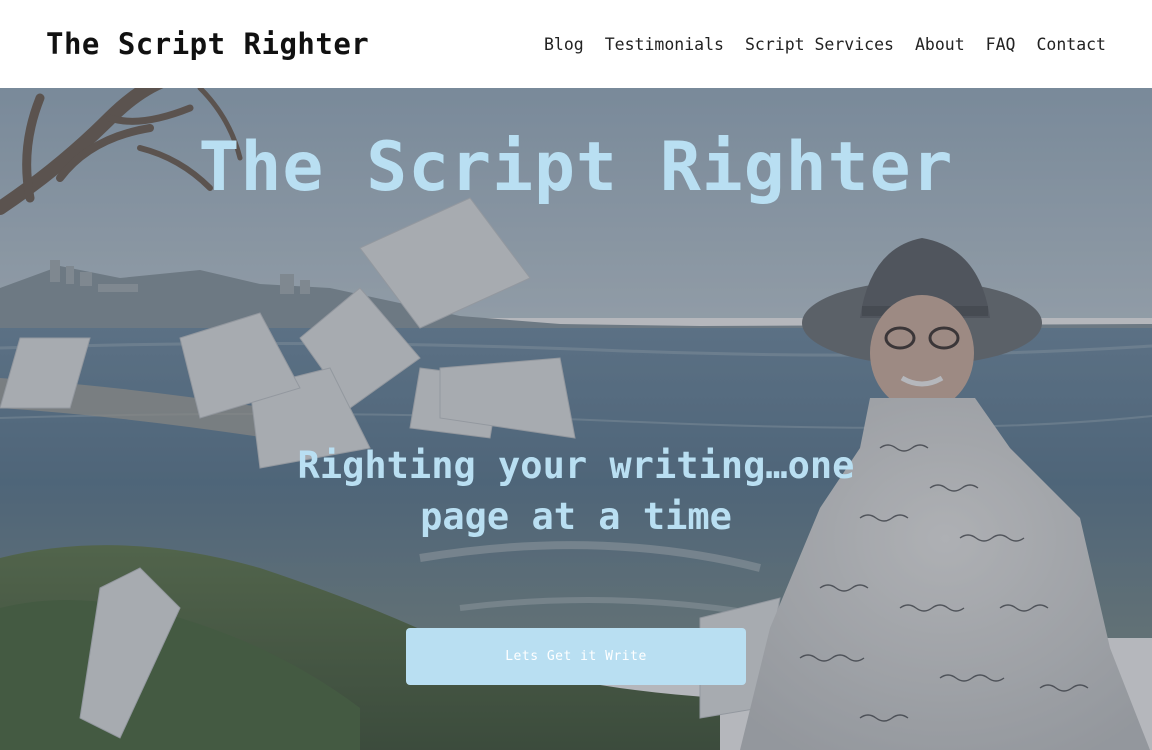 Image resolution: width=1152 pixels, height=750 pixels. I want to click on hero-subtitle: Righting your writing…one page at a time, so click(576, 491).